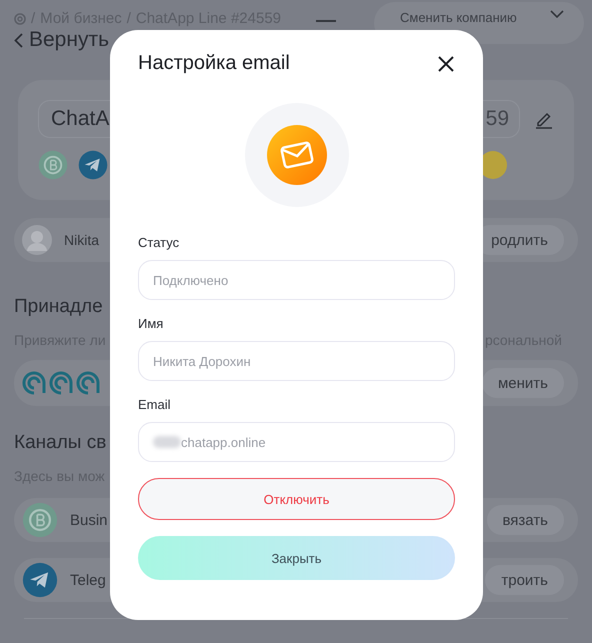  What do you see at coordinates (151, 323) in the screenshot?
I see `field-label: Имя` at bounding box center [151, 323].